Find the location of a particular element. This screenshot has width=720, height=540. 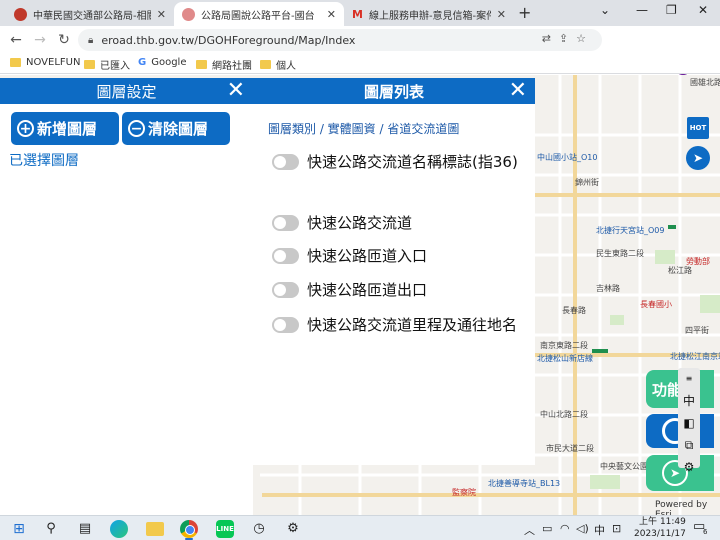

ime-tools-icon: ⧉ is located at coordinates (689, 445).